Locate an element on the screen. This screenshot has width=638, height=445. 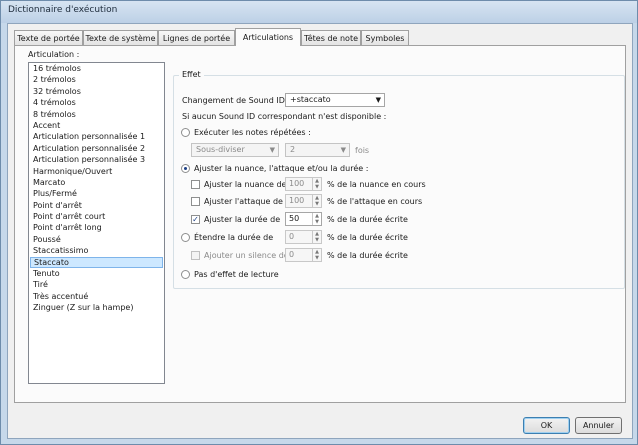
effect-legend: Effet is located at coordinates (191, 74).